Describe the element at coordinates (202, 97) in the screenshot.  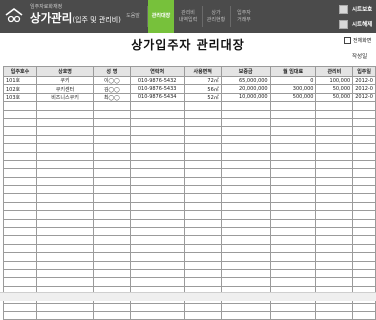
I see `table-cell: 52㎡` at that location.